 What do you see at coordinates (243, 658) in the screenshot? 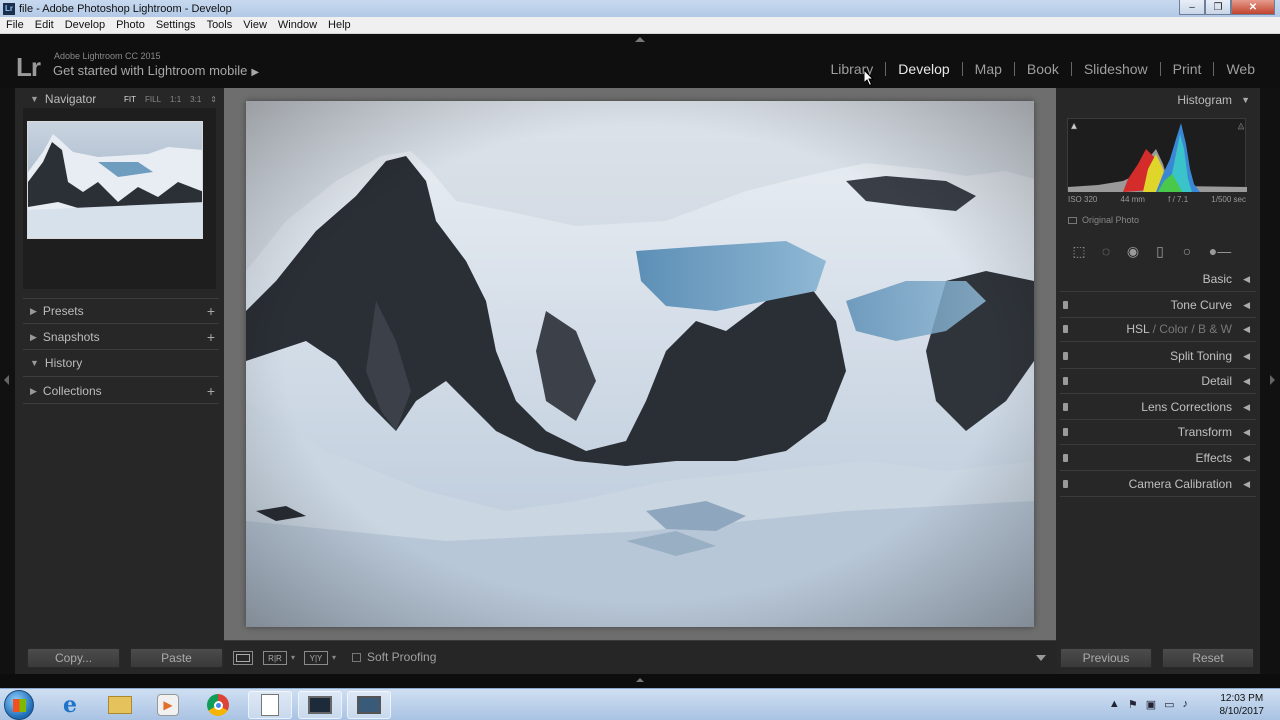
I see `loupe-view-icon` at bounding box center [243, 658].